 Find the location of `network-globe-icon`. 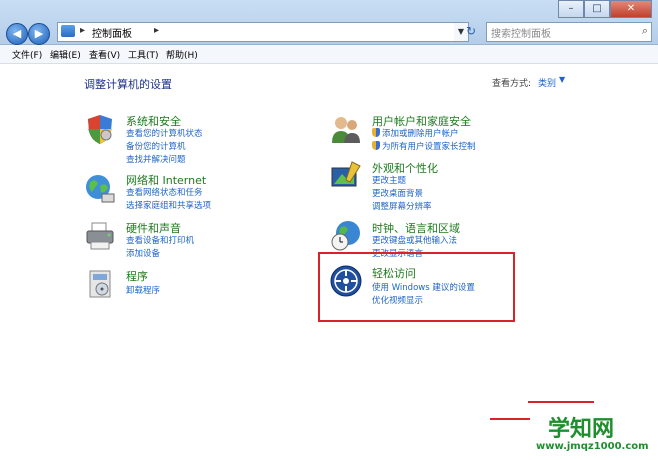

network-globe-icon is located at coordinates (100, 188).